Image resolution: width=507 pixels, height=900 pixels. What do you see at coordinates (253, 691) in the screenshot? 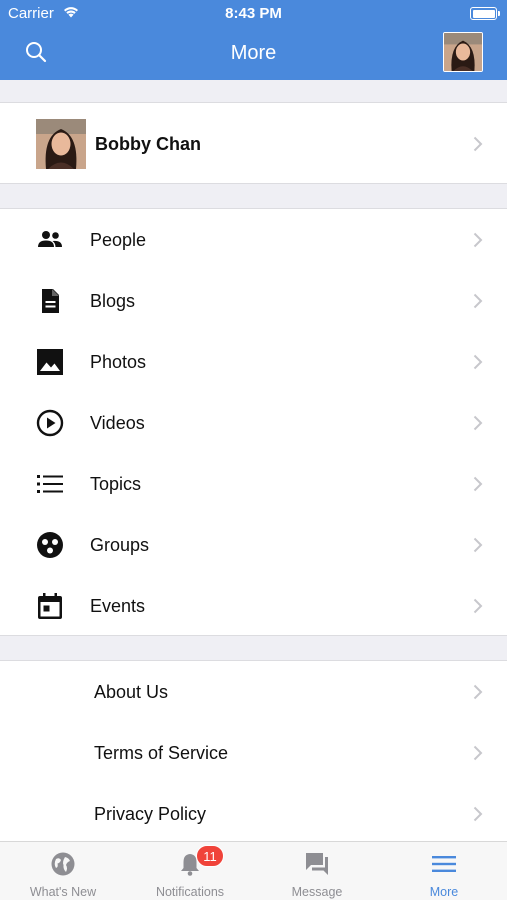
I see `link-about-us: About Us` at bounding box center [253, 691].